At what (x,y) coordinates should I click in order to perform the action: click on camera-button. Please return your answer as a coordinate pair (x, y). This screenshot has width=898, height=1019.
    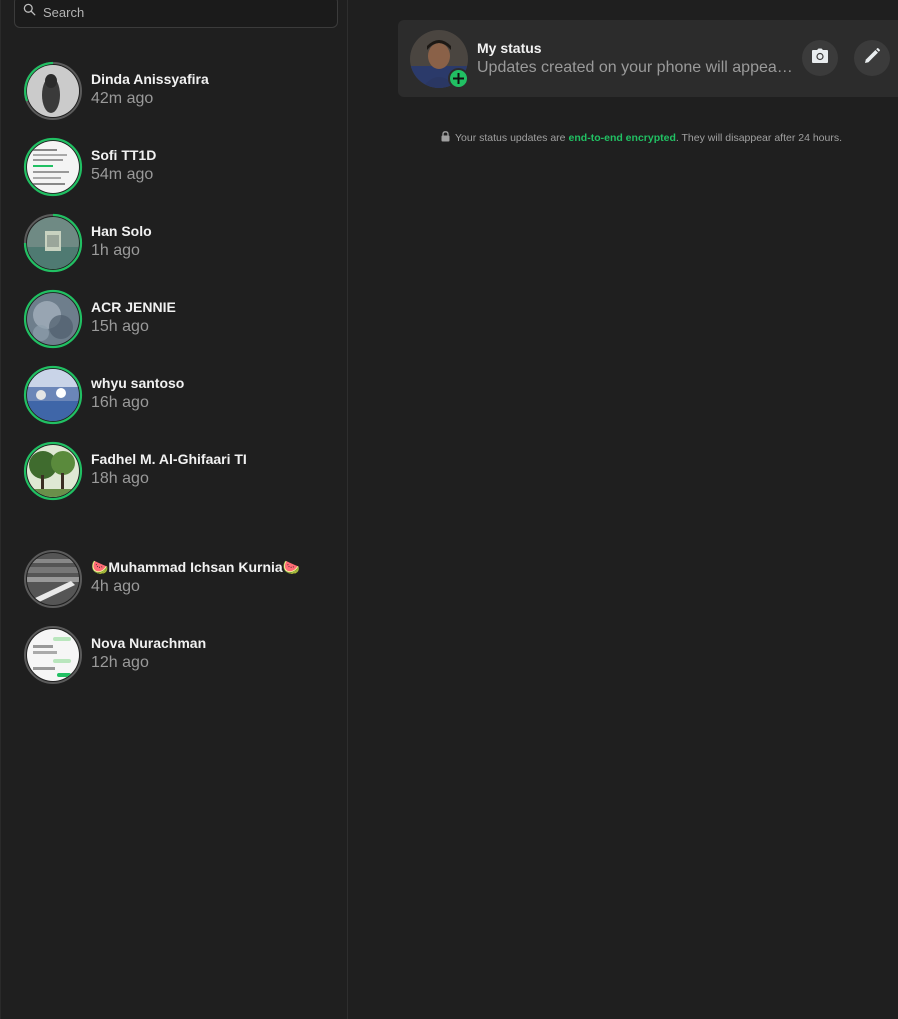
    Looking at the image, I should click on (820, 58).